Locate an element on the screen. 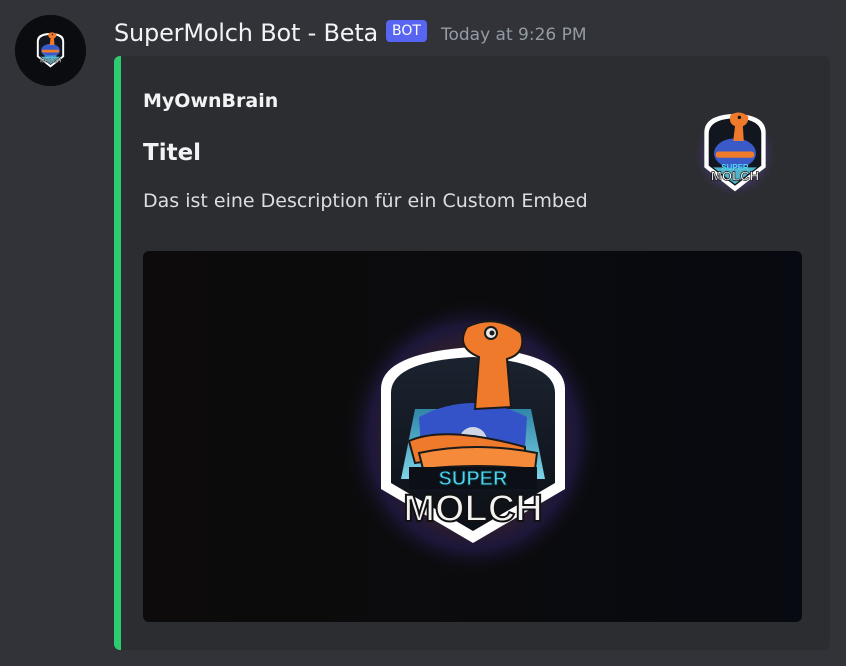 Image resolution: width=846 pixels, height=666 pixels. logo-text-super: SUPER is located at coordinates (473, 479).